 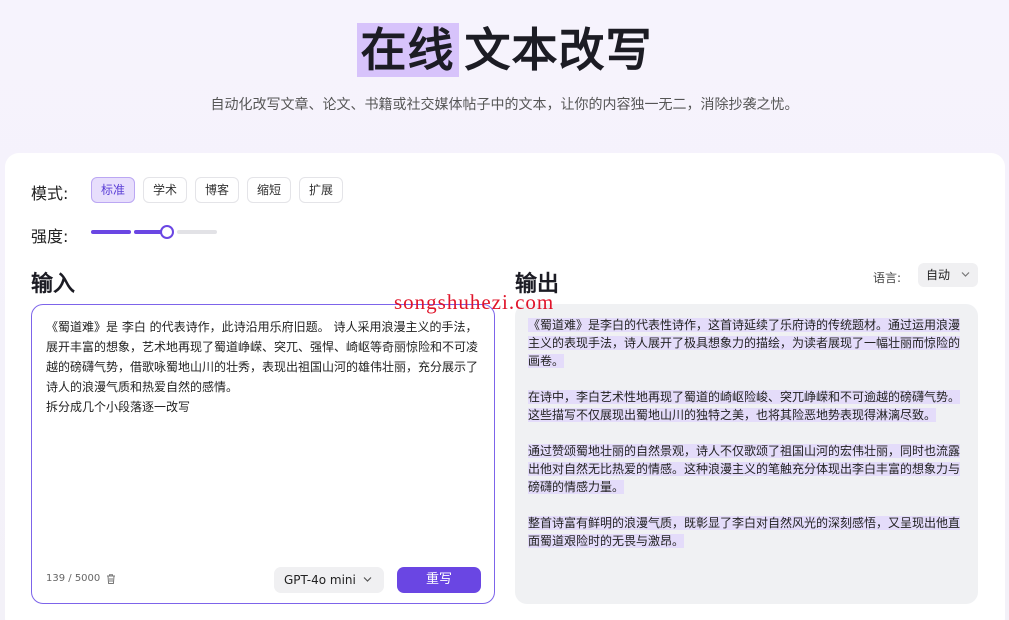 I want to click on title-rest: 文本改写, so click(x=558, y=50).